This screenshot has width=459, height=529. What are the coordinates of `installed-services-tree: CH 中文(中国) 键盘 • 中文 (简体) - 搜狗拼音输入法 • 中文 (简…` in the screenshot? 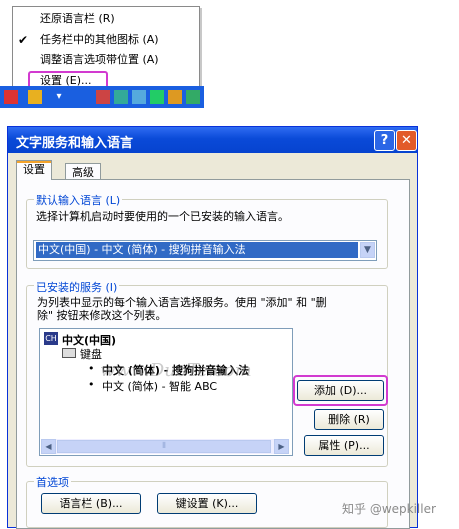 It's located at (166, 392).